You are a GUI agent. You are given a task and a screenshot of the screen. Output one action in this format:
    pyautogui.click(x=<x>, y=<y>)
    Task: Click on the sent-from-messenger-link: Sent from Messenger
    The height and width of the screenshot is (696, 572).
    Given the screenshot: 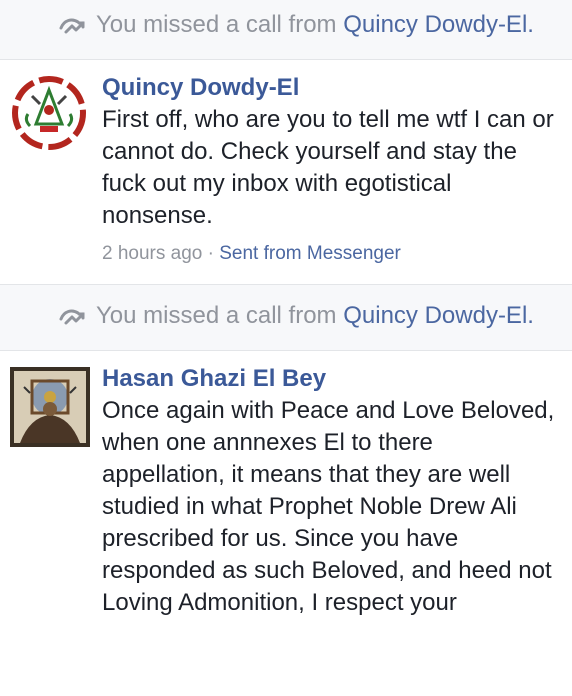 What is the action you would take?
    pyautogui.click(x=310, y=253)
    